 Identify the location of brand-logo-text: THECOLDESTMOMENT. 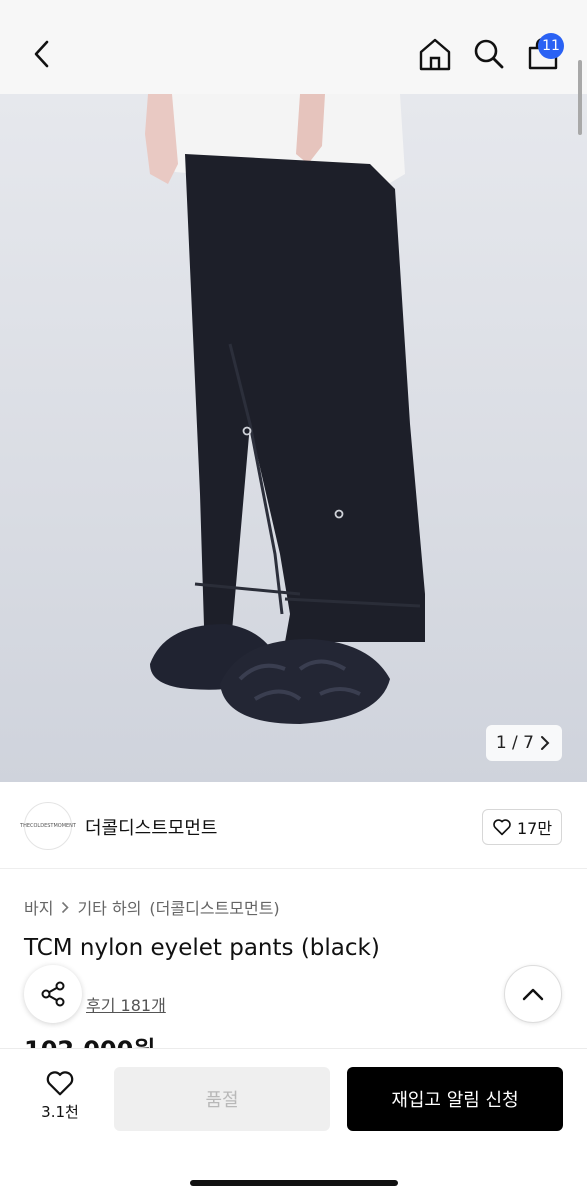
(48, 826).